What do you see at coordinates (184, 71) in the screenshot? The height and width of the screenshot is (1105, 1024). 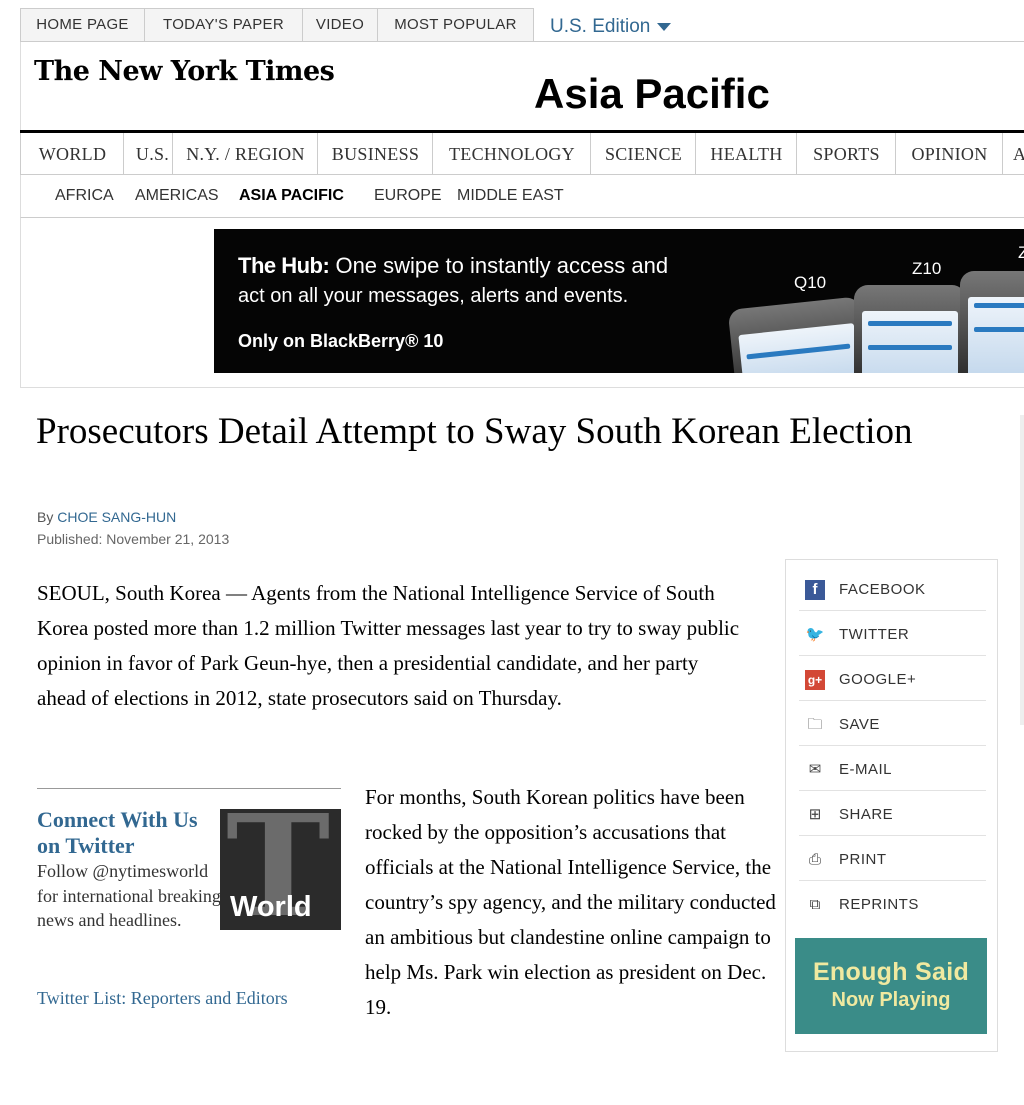 I see `nyt-logo: The New York Times` at bounding box center [184, 71].